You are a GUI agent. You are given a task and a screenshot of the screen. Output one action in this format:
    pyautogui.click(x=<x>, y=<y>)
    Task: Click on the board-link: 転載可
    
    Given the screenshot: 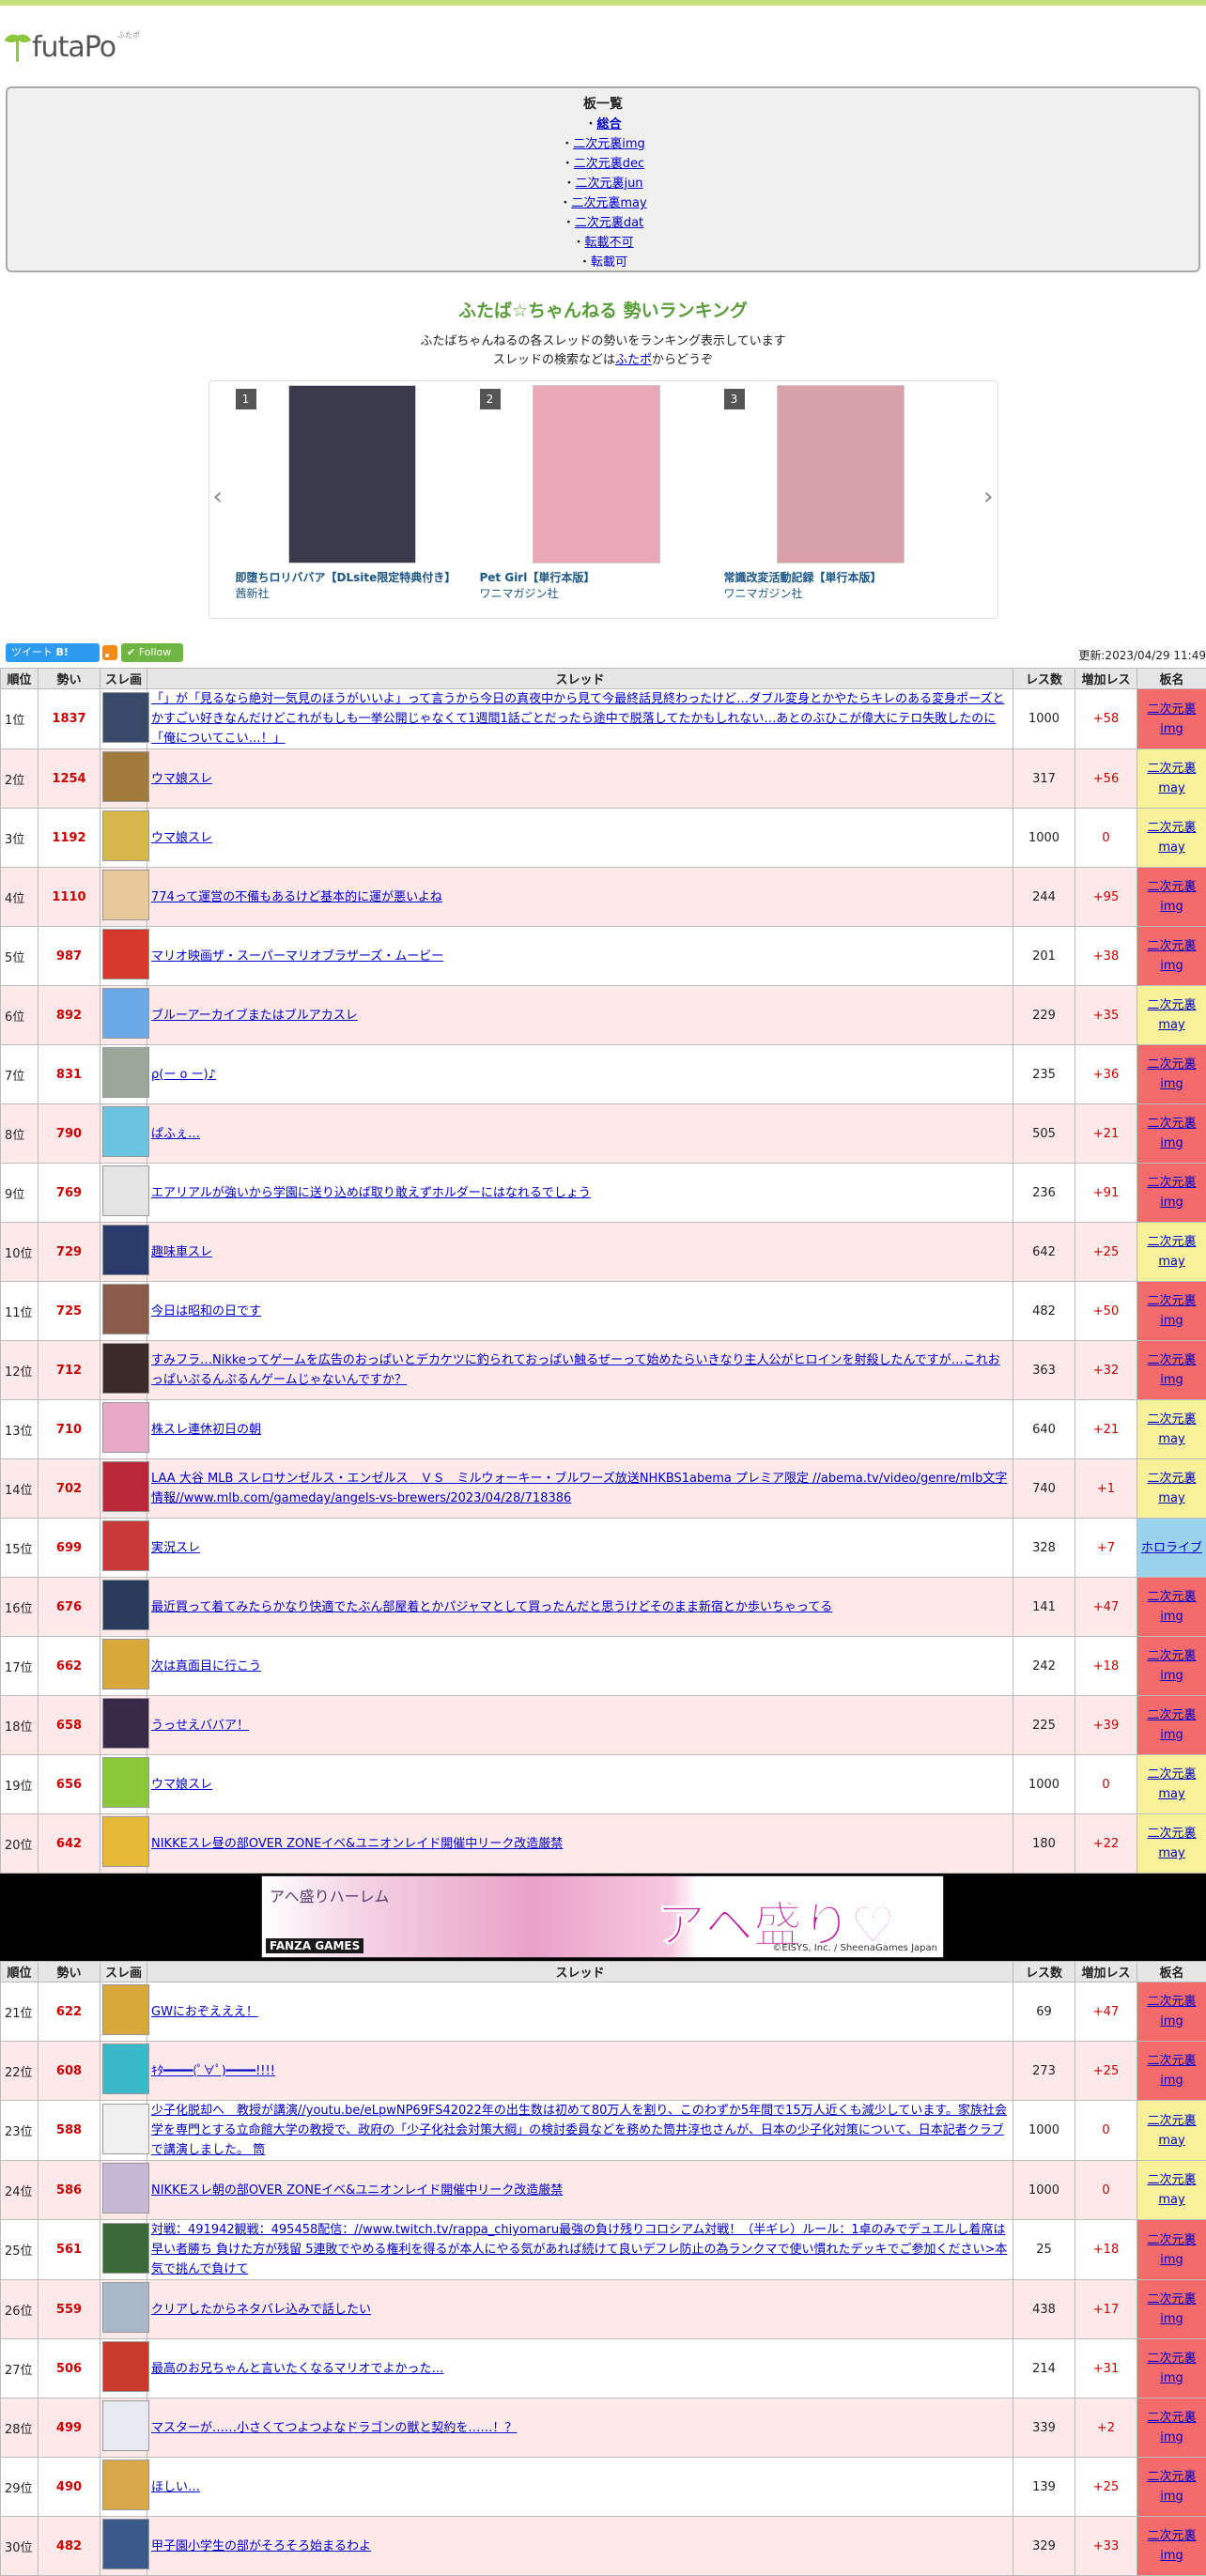 What is the action you would take?
    pyautogui.click(x=609, y=261)
    